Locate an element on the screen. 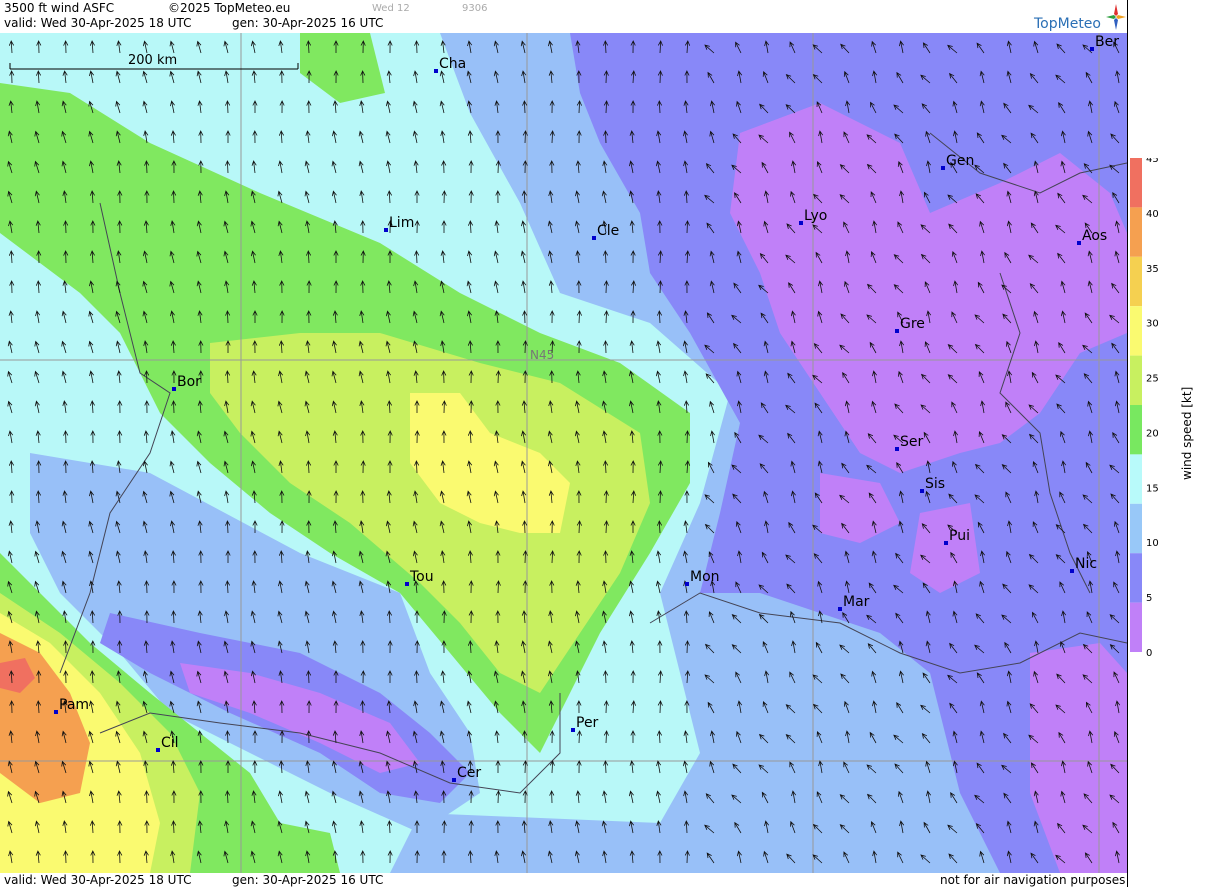 This screenshot has width=1219, height=887. city-bor: Bor is located at coordinates (186, 382).